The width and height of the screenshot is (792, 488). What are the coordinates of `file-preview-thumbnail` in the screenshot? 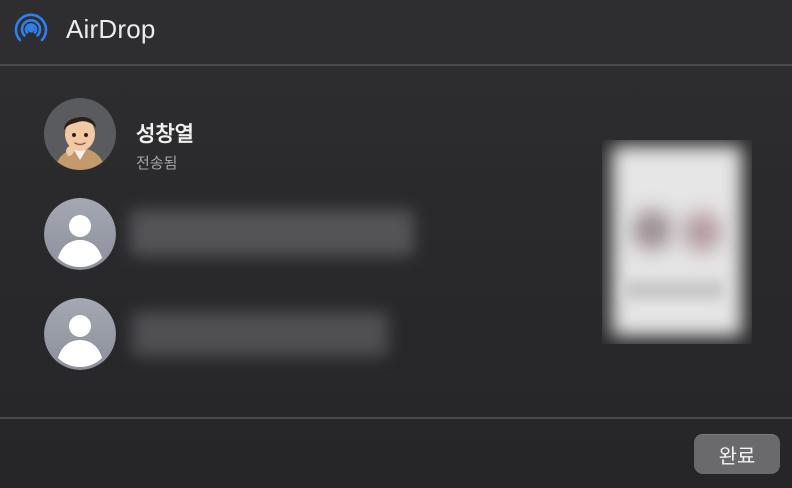 It's located at (677, 242).